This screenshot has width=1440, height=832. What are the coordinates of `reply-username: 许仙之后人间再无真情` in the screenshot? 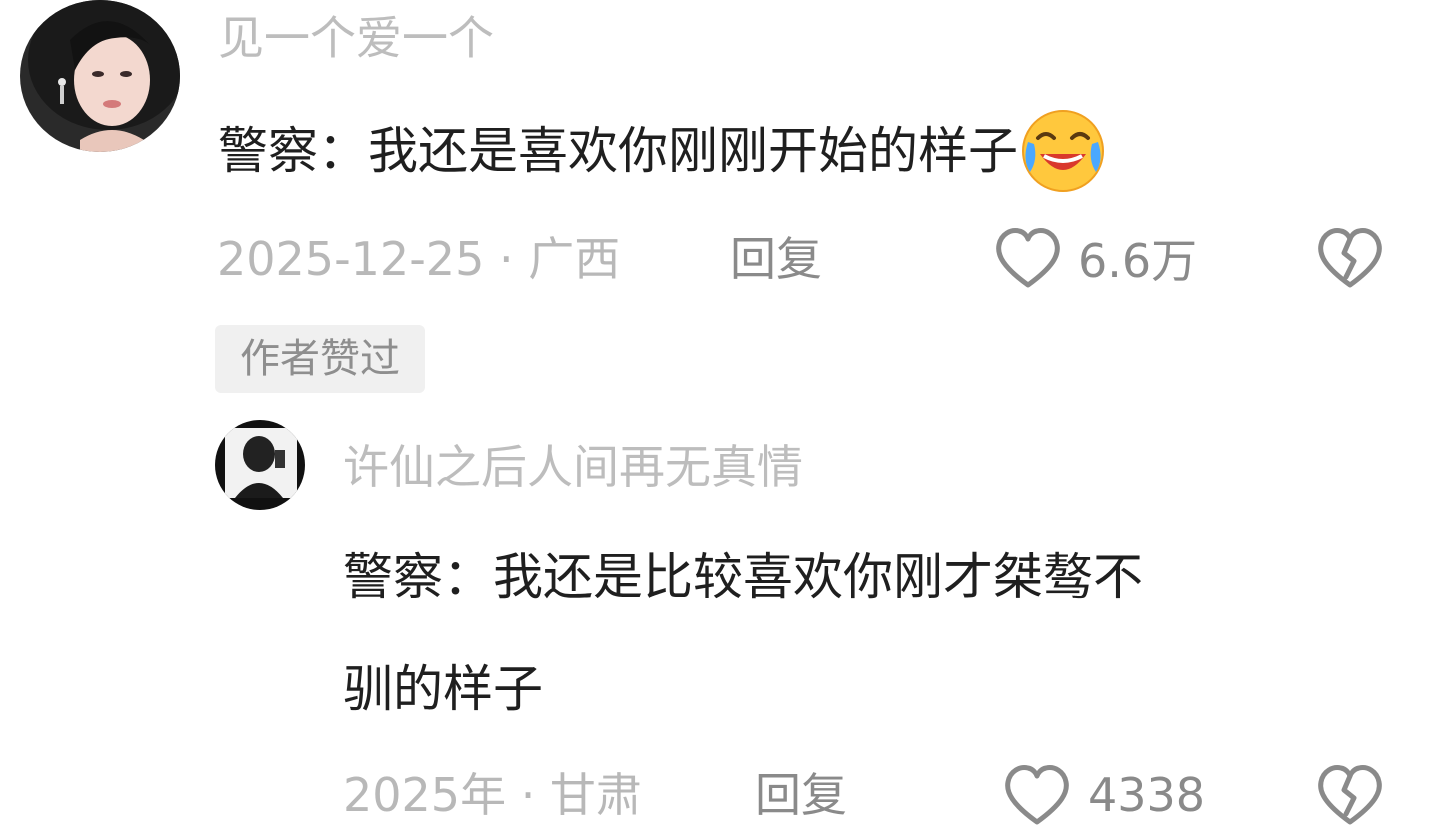 It's located at (573, 467).